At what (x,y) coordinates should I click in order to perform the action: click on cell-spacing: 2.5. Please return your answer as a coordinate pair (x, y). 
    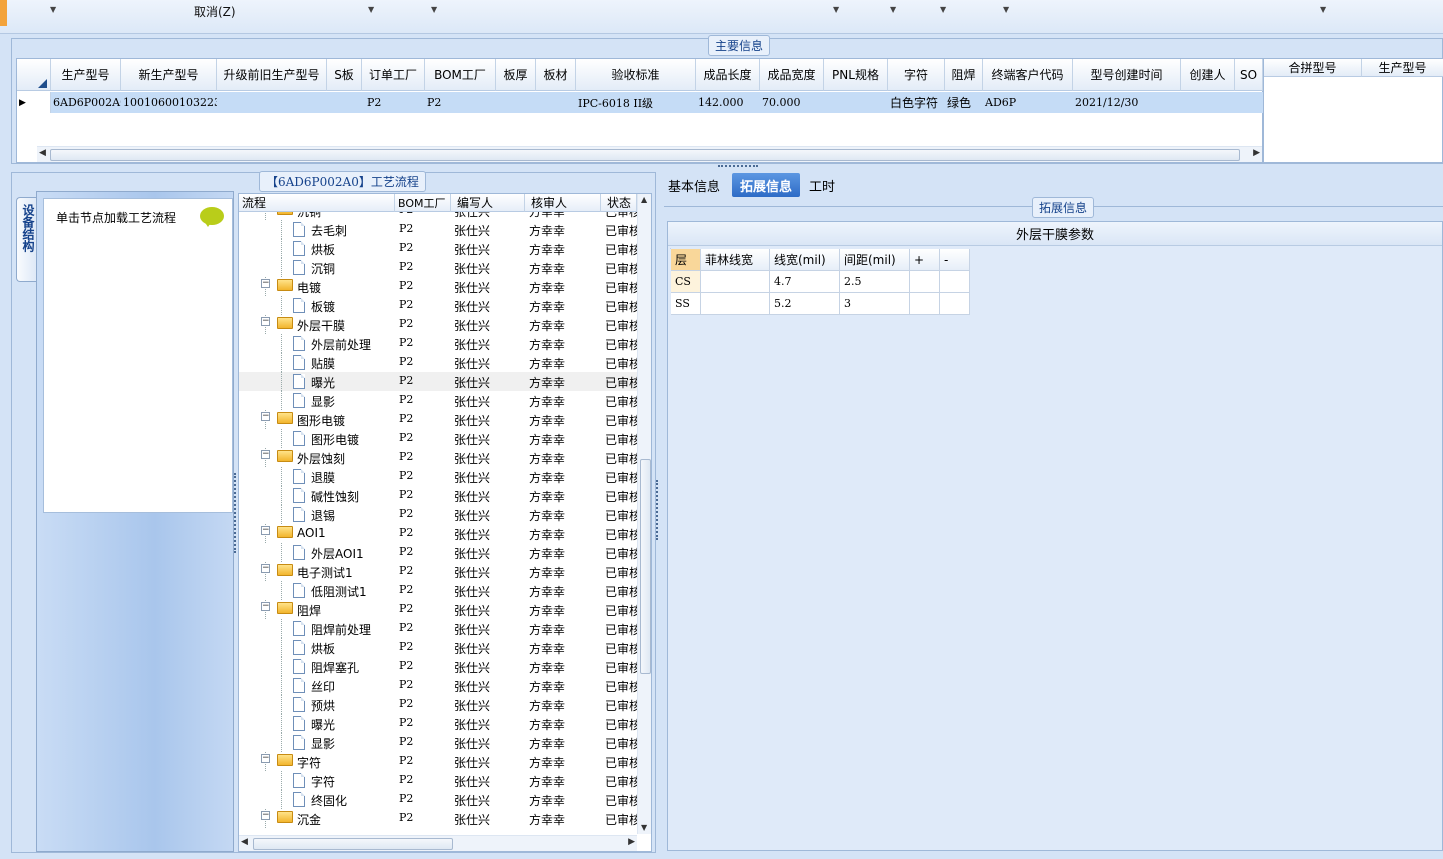
    Looking at the image, I should click on (875, 282).